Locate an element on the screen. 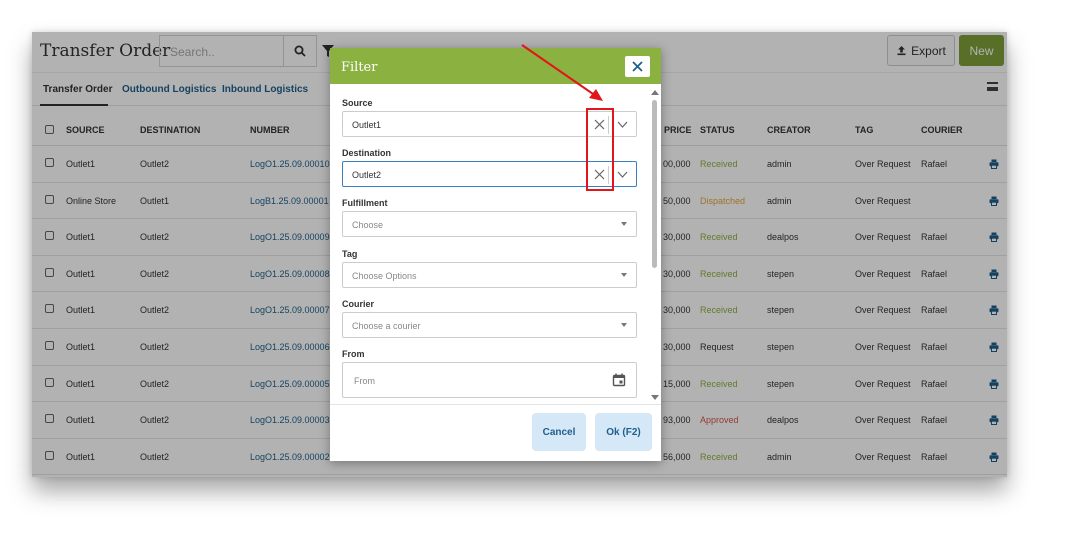 The width and height of the screenshot is (1072, 542). annotation-layer is located at coordinates (562, 72).